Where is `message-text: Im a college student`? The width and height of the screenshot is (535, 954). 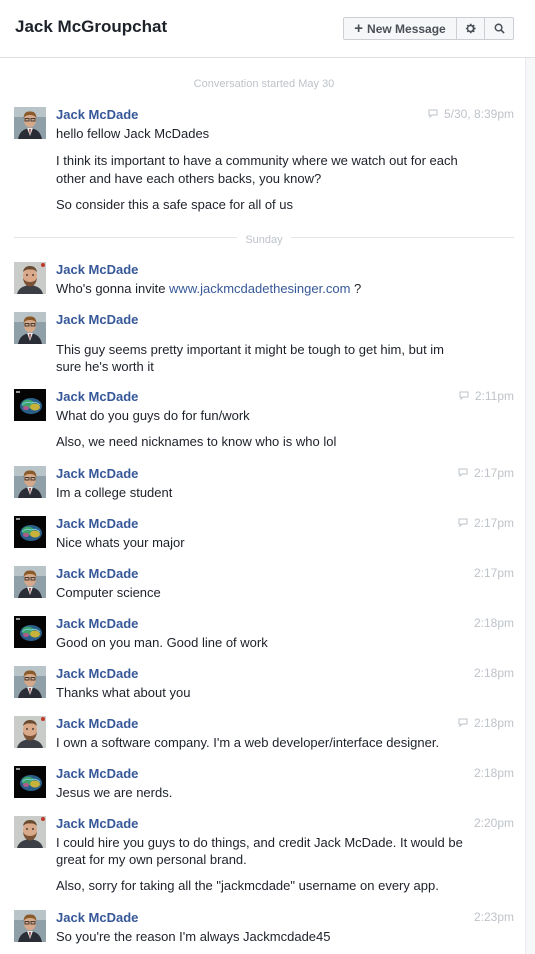 message-text: Im a college student is located at coordinates (114, 492).